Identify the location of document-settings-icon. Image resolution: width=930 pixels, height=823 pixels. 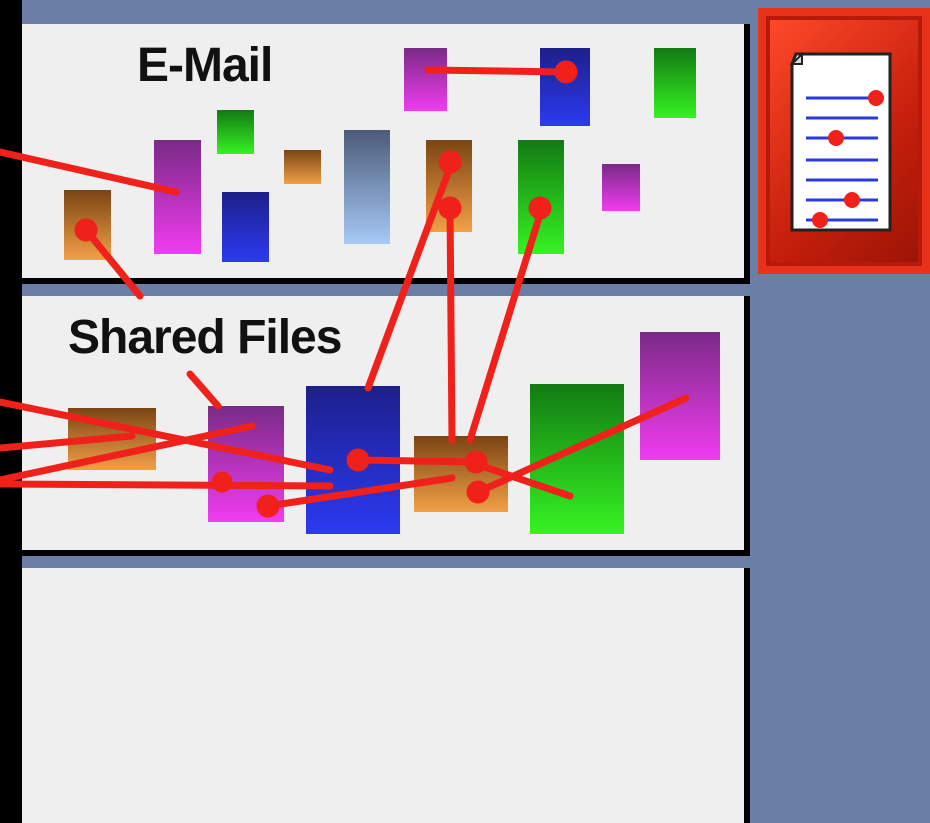
(840, 141).